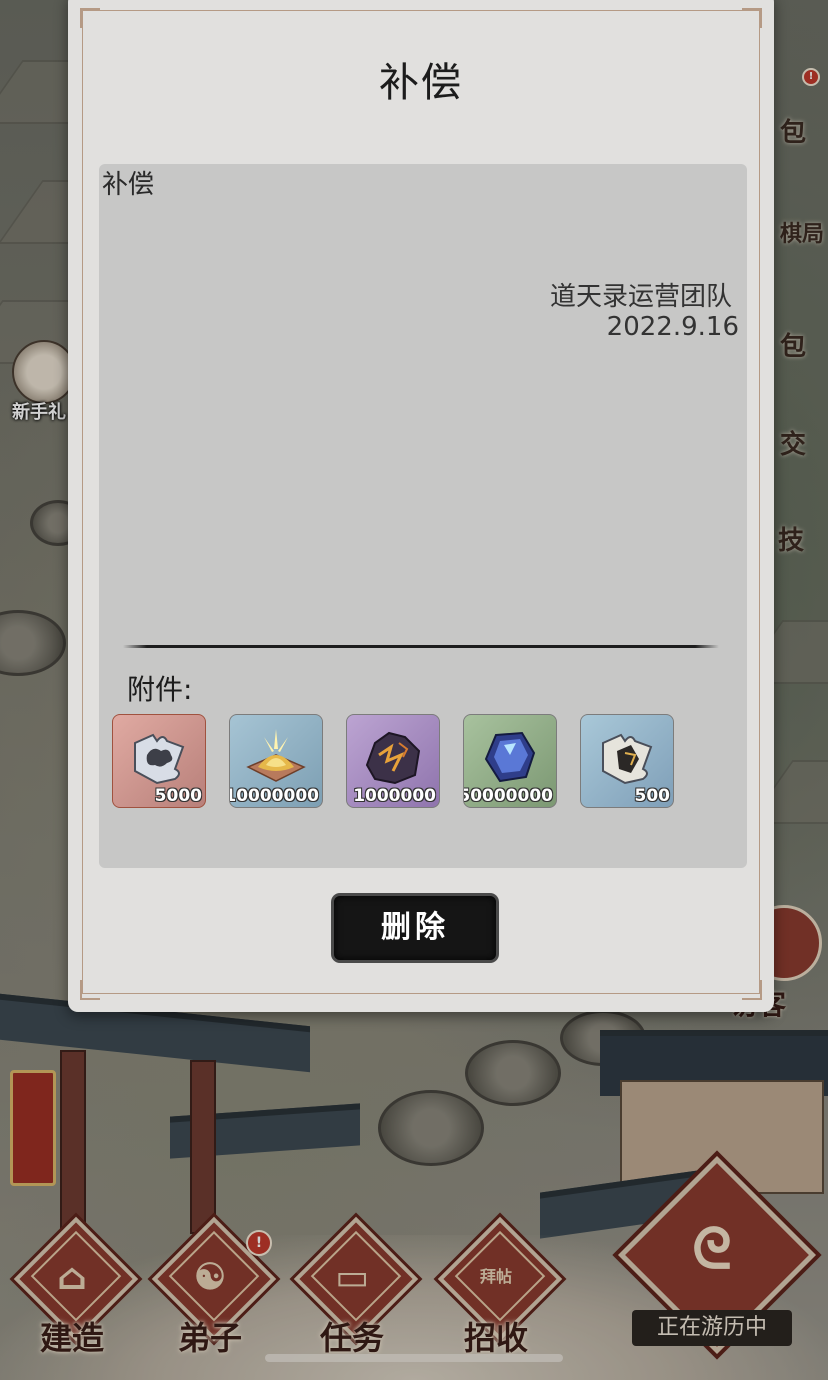 This screenshot has height=1380, width=828. I want to click on mail-sender: 道天录运营团队, so click(640, 297).